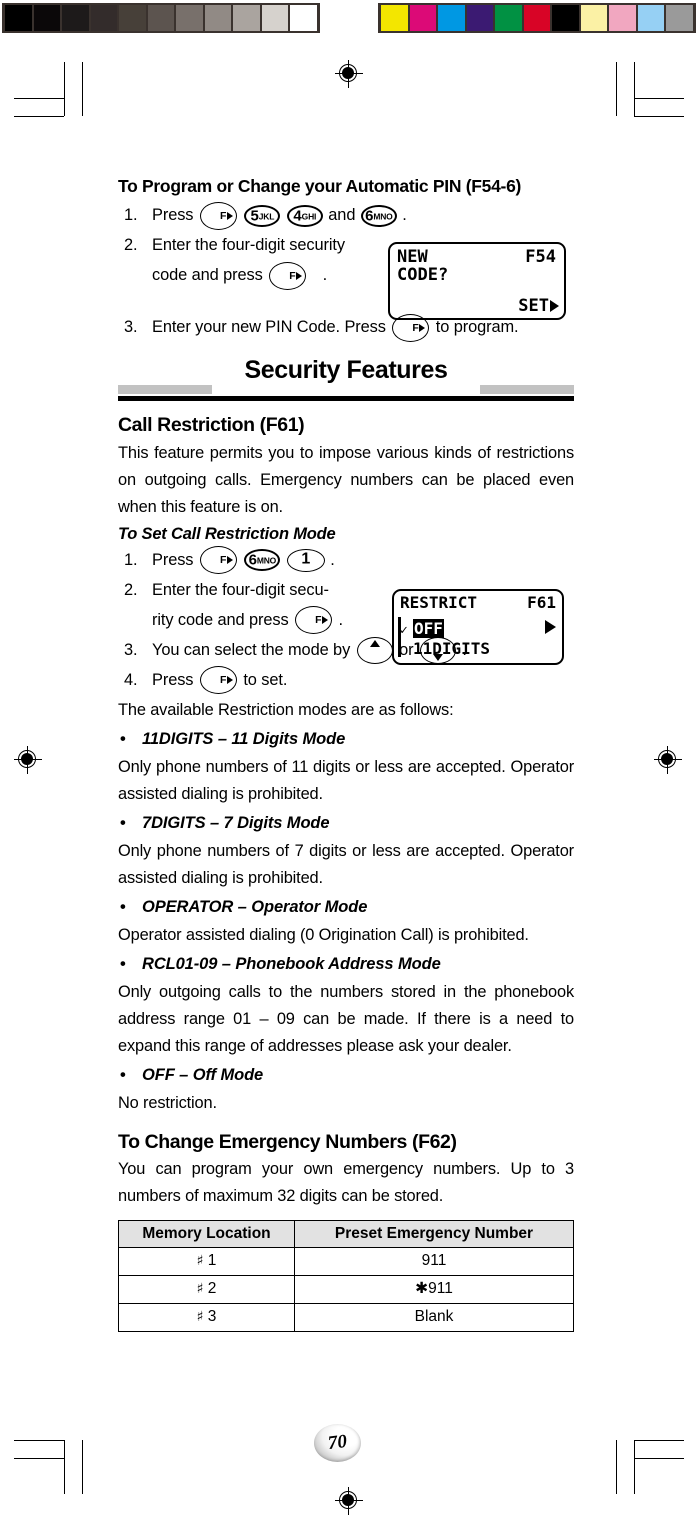  I want to click on crop-mark-top-right-v, so click(634, 89).